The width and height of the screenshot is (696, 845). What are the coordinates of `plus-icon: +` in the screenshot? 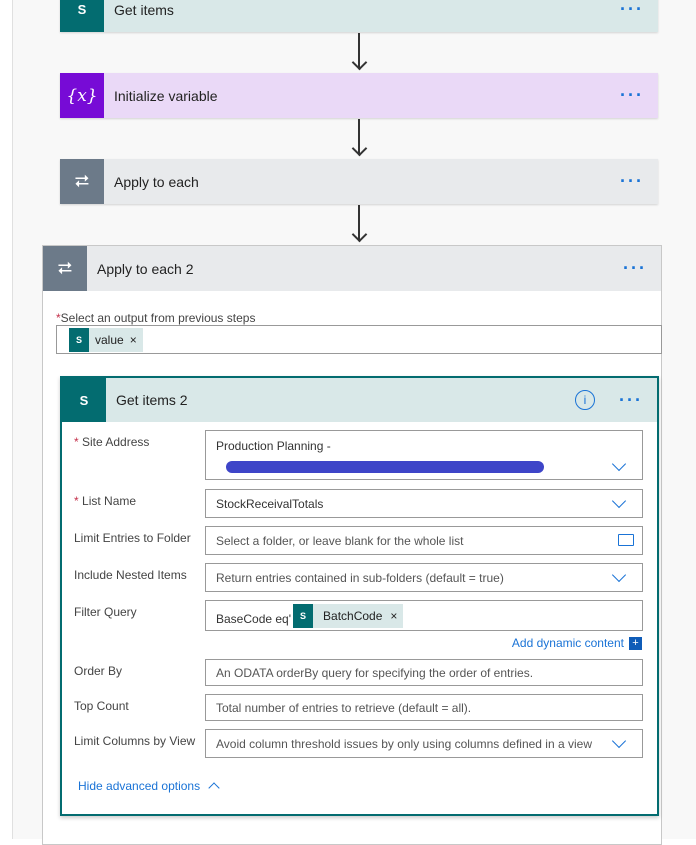 It's located at (635, 643).